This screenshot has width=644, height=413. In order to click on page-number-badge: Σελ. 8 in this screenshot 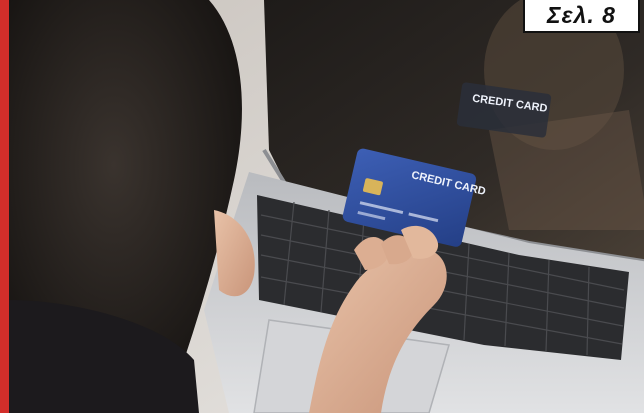, I will do `click(581, 16)`.